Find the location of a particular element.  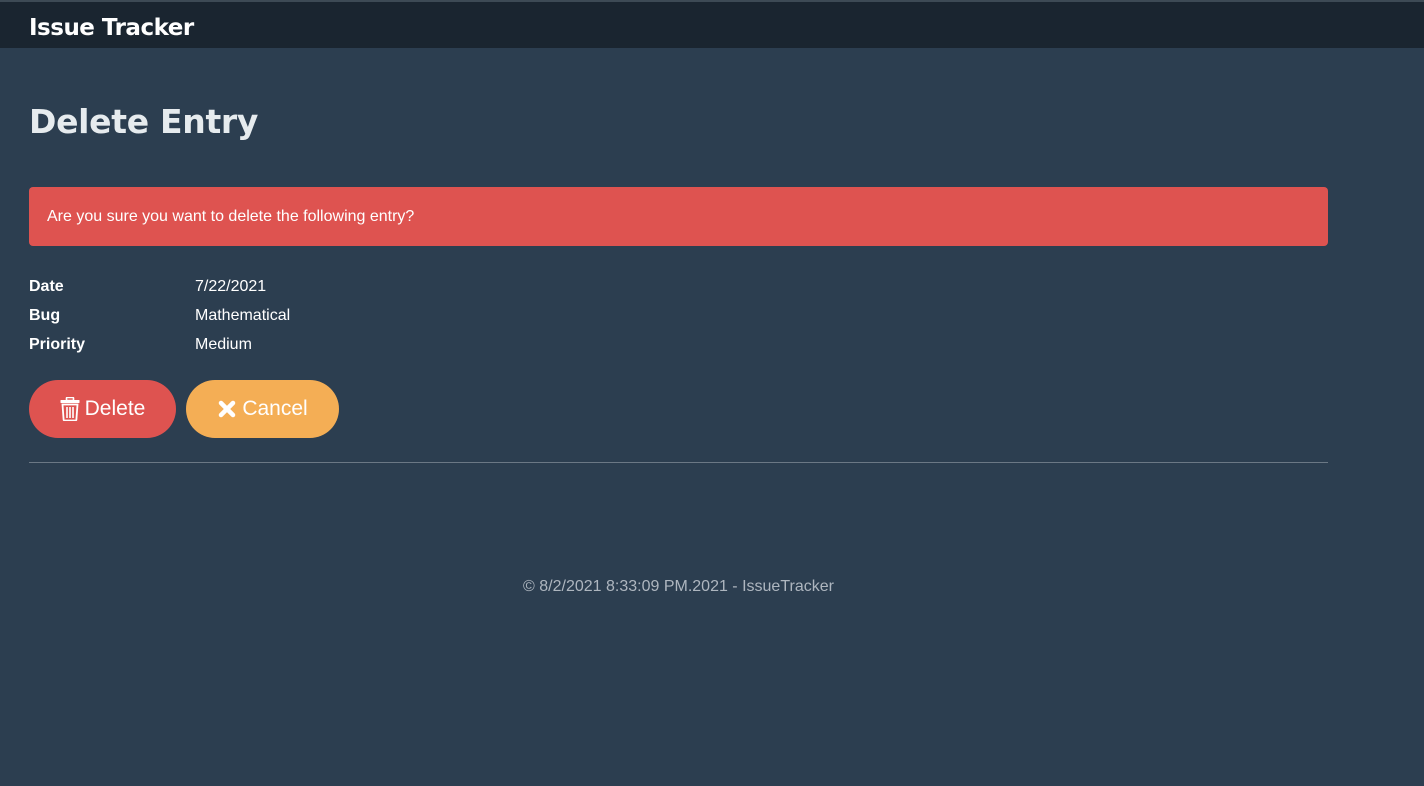

navbar: Issue Tracker is located at coordinates (712, 25).